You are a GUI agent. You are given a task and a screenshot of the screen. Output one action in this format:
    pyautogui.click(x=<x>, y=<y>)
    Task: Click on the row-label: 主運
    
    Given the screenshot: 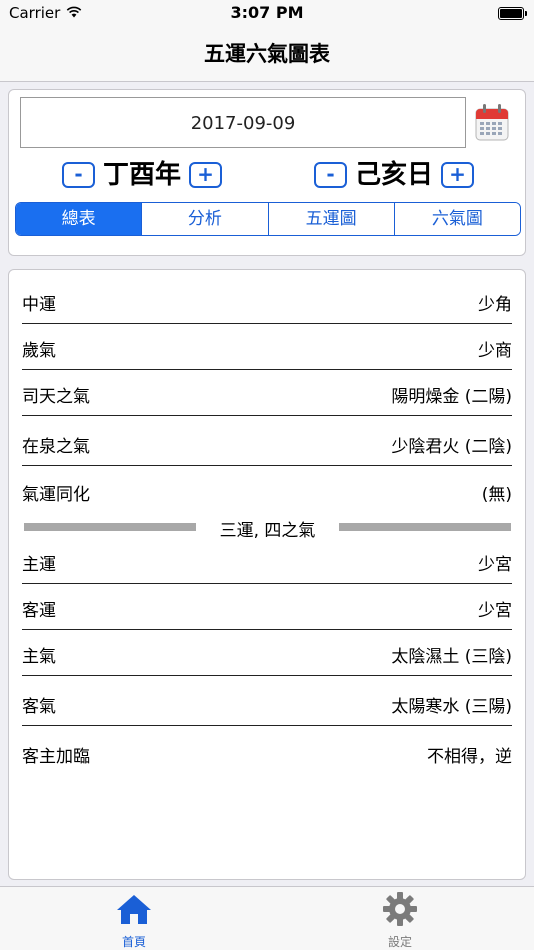 What is the action you would take?
    pyautogui.click(x=39, y=565)
    